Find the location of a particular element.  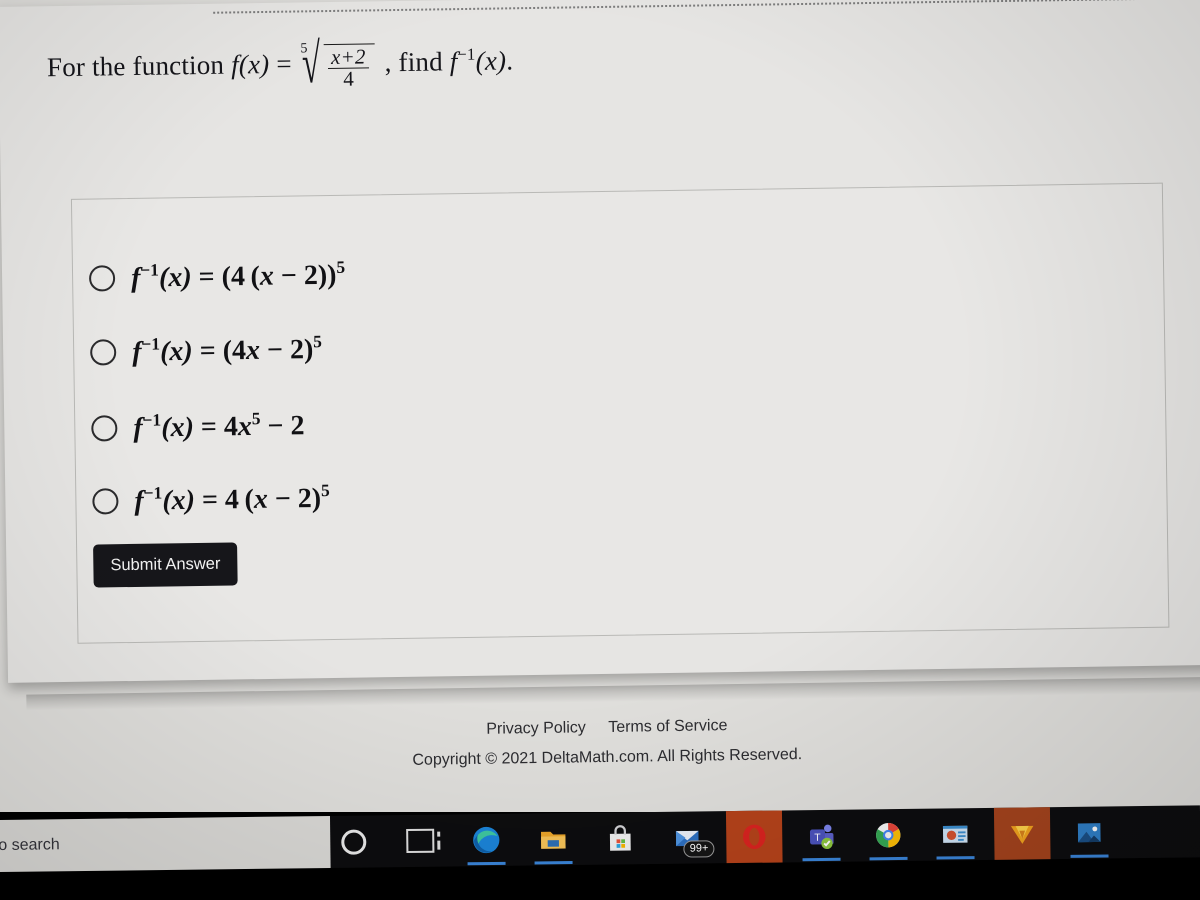

svg-text: T is located at coordinates (817, 838).